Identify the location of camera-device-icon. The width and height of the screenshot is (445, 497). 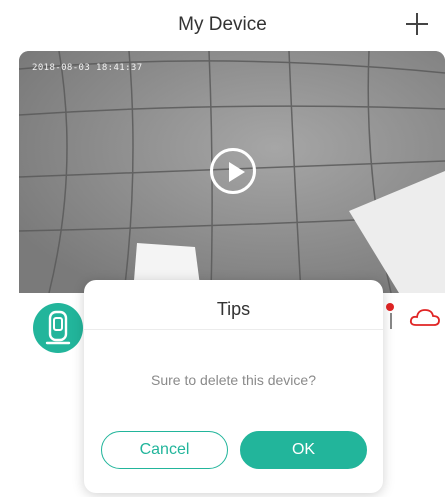
(58, 328).